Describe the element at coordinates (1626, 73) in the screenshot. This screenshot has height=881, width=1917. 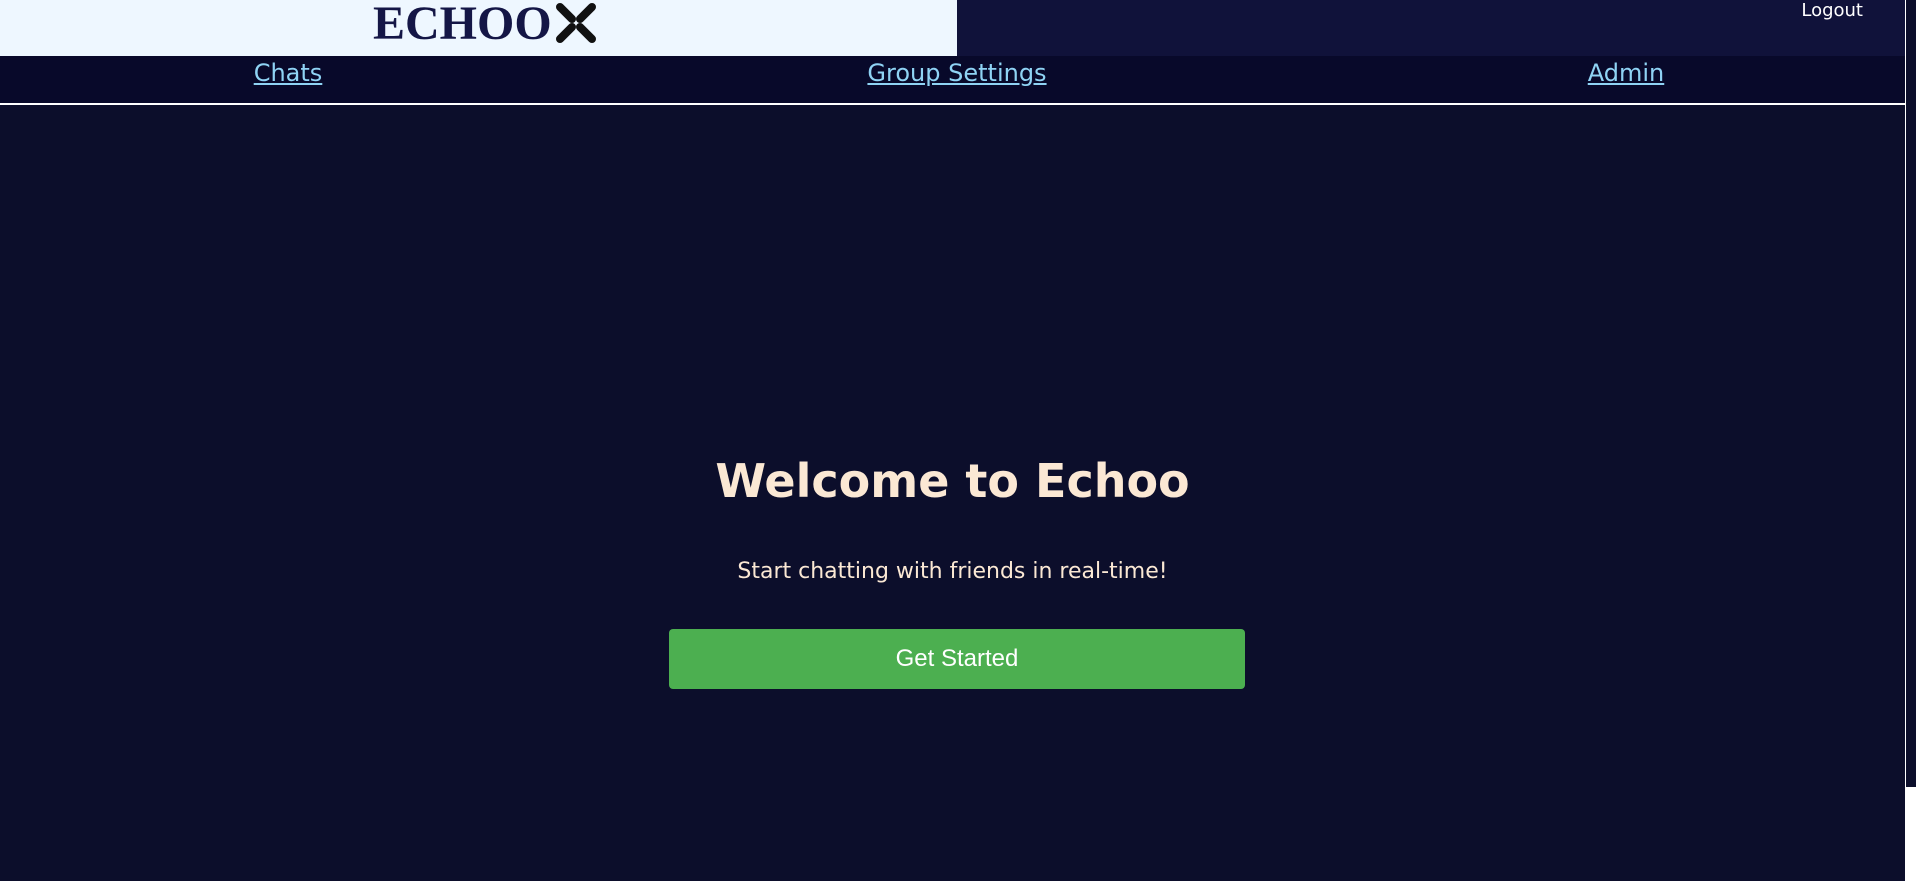
I see `nav-link-admin: Admin` at that location.